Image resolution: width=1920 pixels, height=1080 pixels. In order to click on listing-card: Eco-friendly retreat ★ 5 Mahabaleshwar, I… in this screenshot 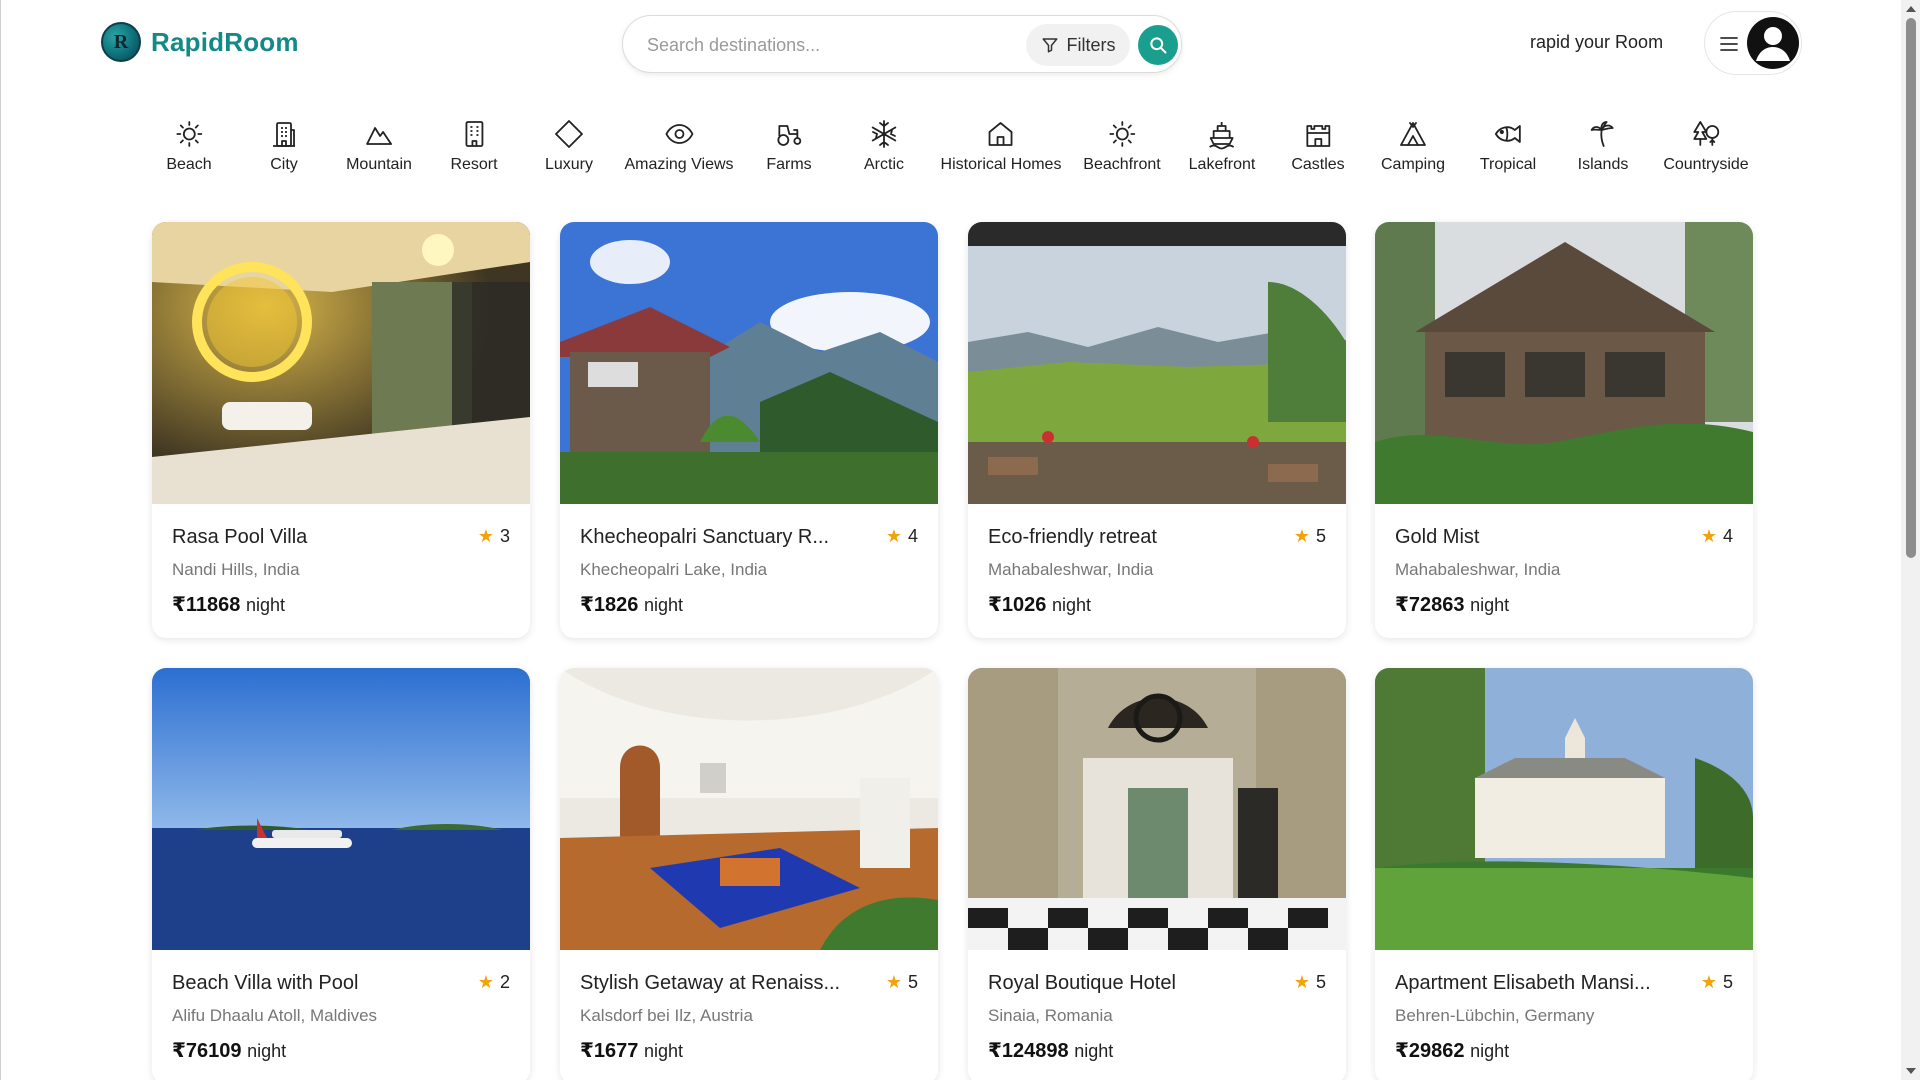, I will do `click(1157, 430)`.